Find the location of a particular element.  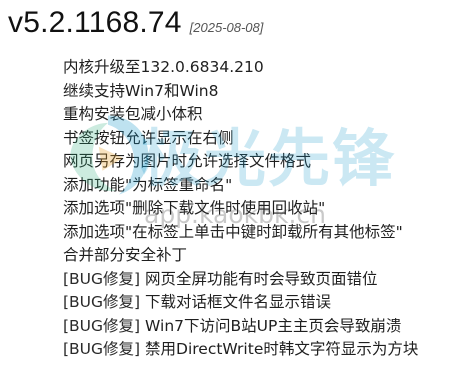

change-text: 重构安装包减小体积 is located at coordinates (133, 114).